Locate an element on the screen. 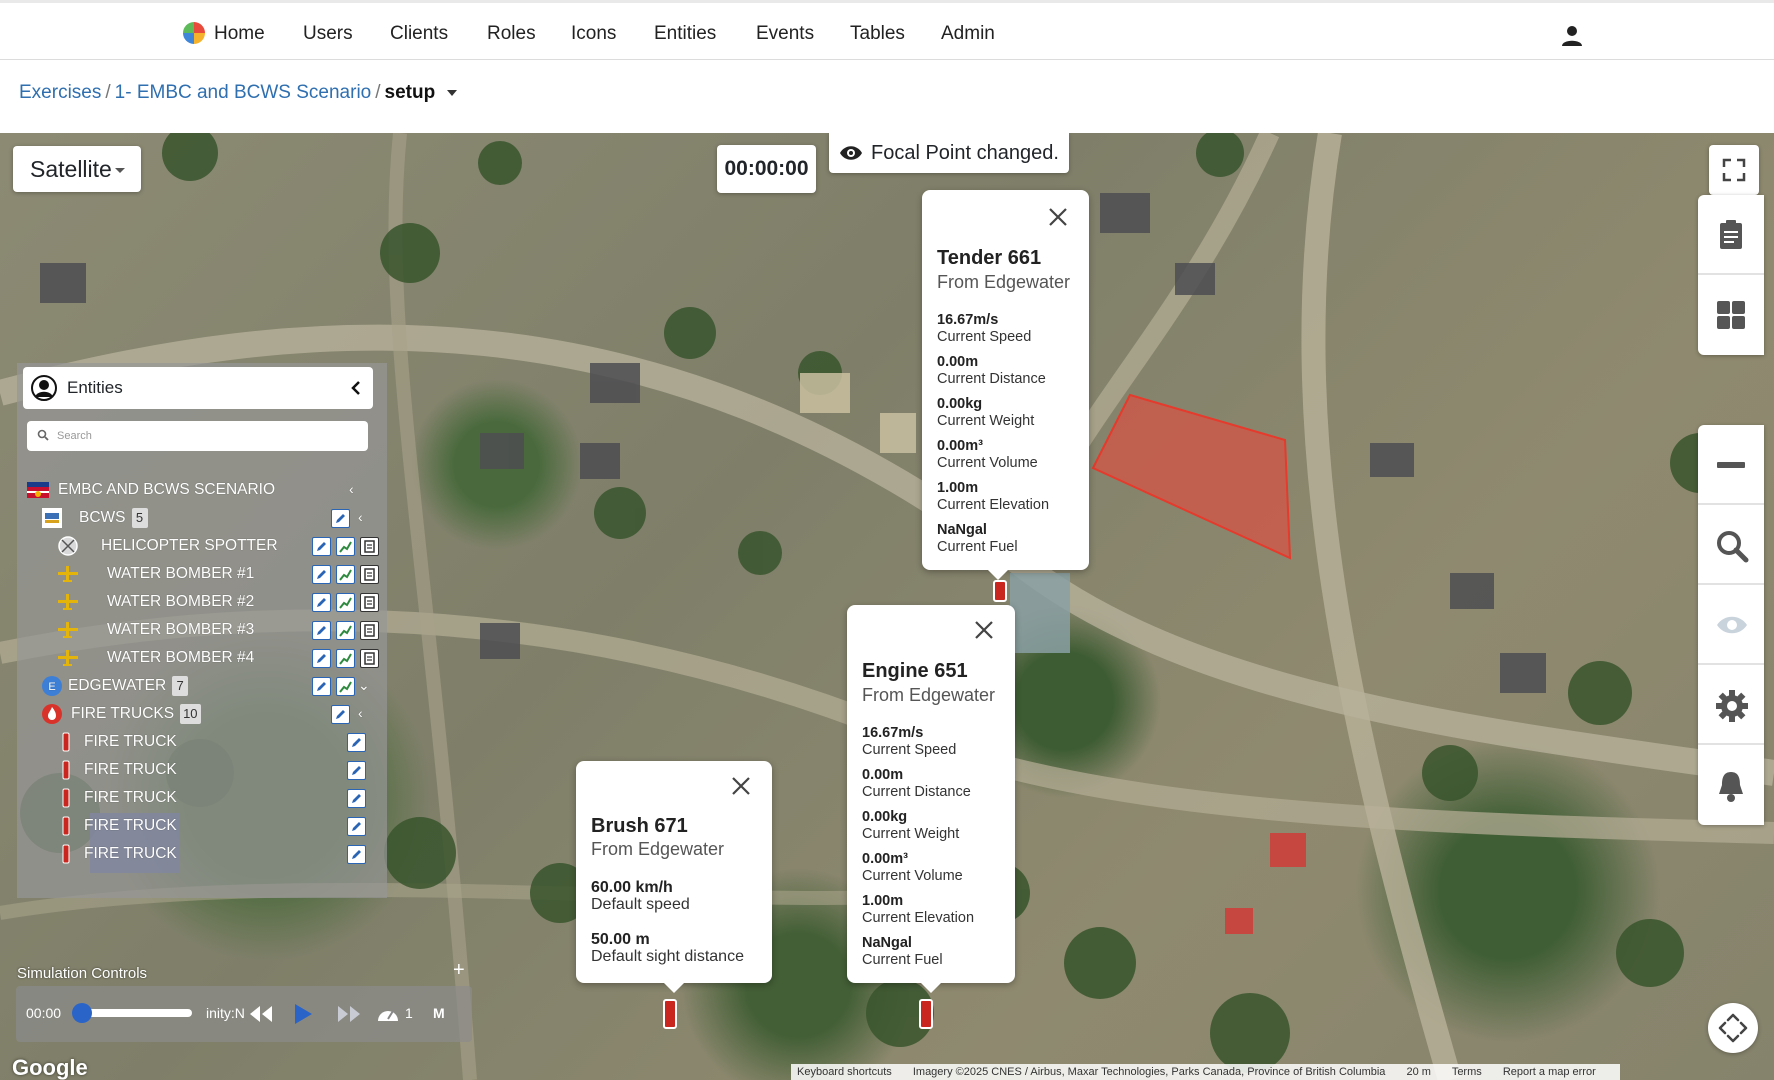  entity-group-edgewater: E EDGEWATER 7 ⌄ is located at coordinates (206, 686).